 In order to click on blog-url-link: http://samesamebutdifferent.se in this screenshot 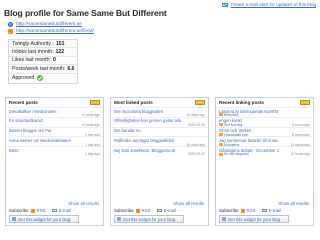, I will do `click(49, 24)`.